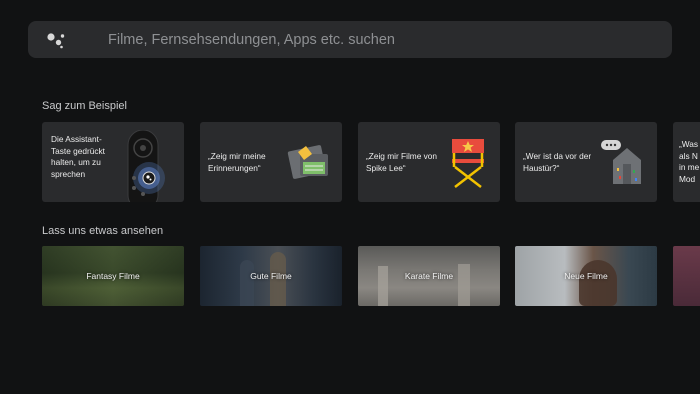 The height and width of the screenshot is (394, 700). Describe the element at coordinates (307, 162) in the screenshot. I see `photos-icon` at that location.